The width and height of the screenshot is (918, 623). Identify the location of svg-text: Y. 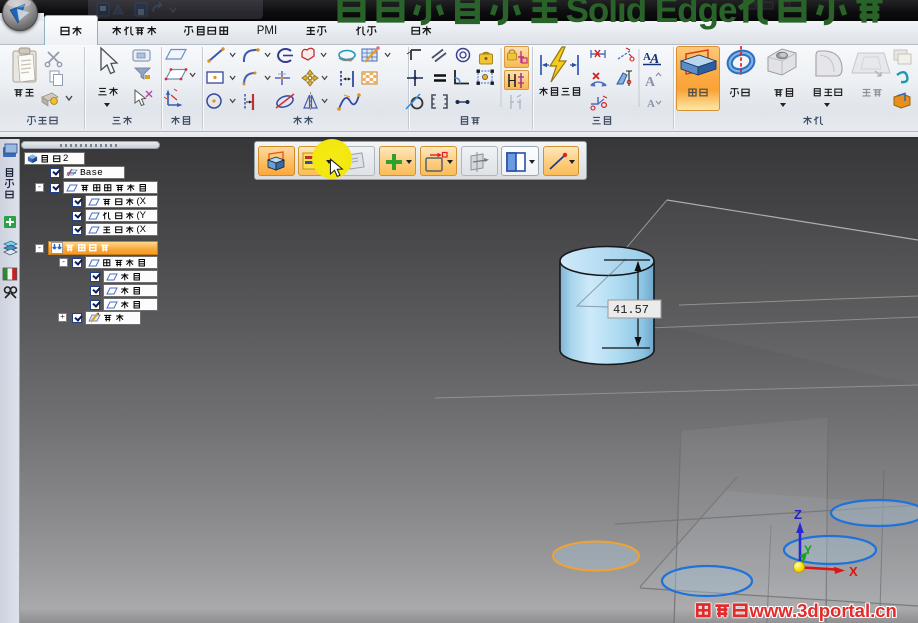
(808, 550).